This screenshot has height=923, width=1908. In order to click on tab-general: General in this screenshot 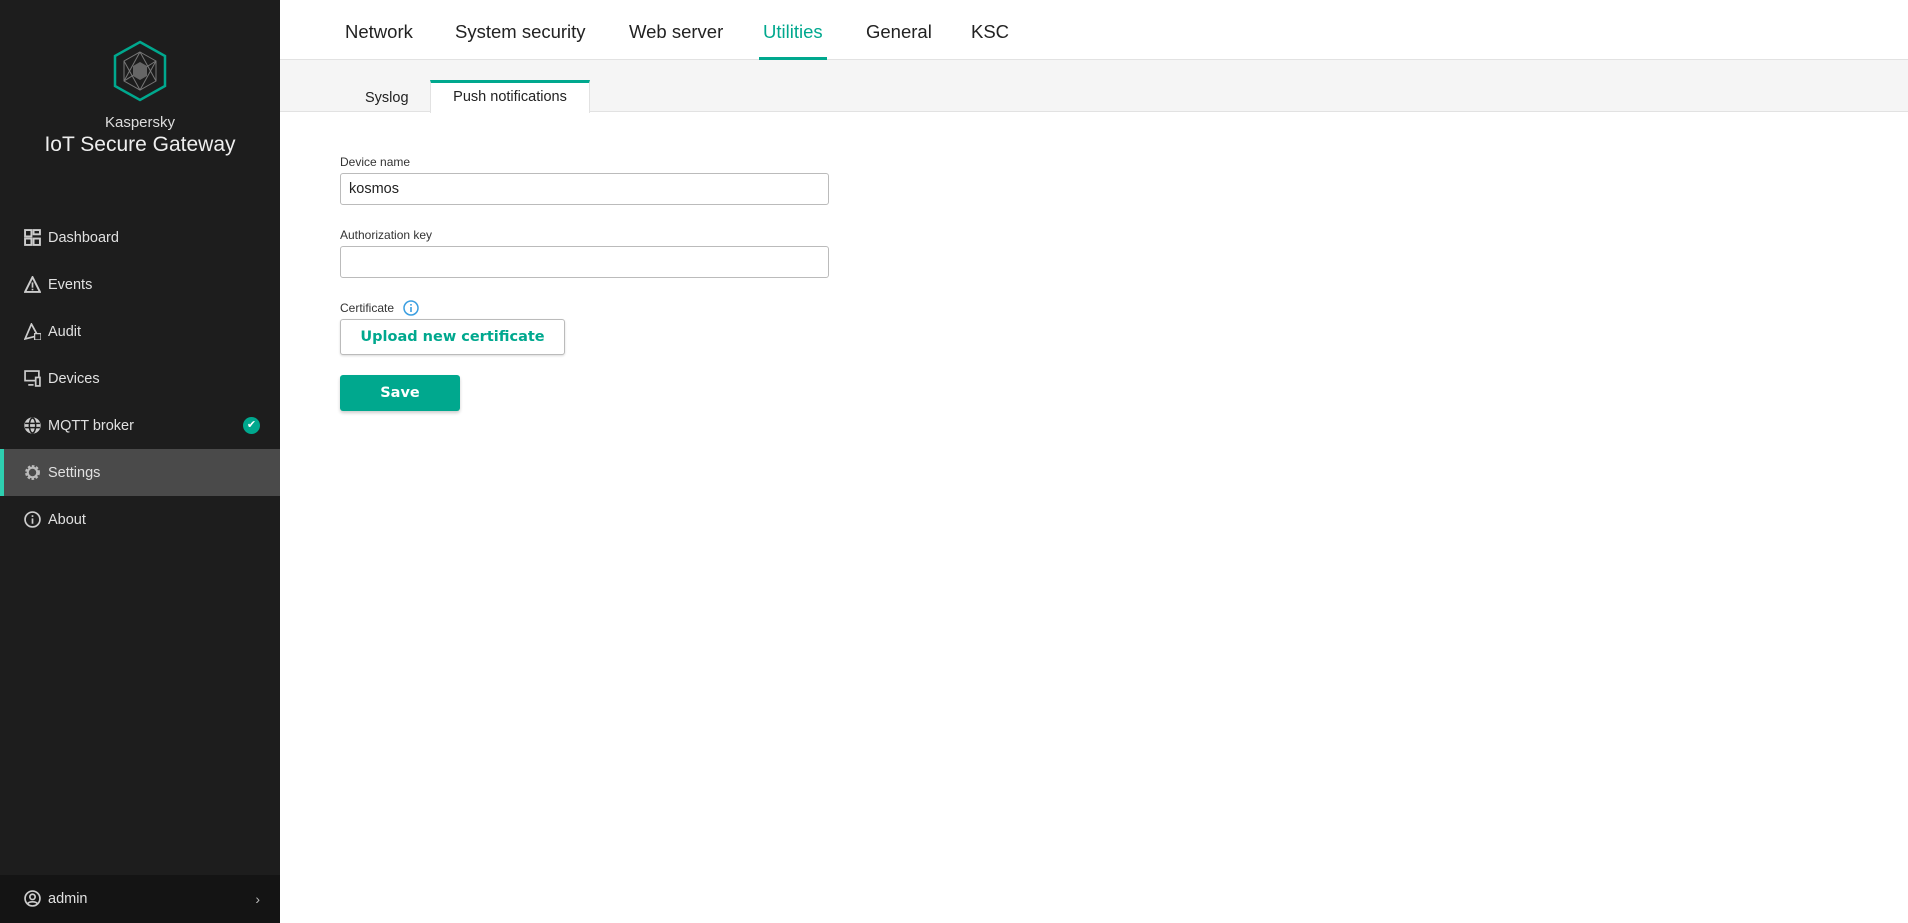, I will do `click(899, 30)`.